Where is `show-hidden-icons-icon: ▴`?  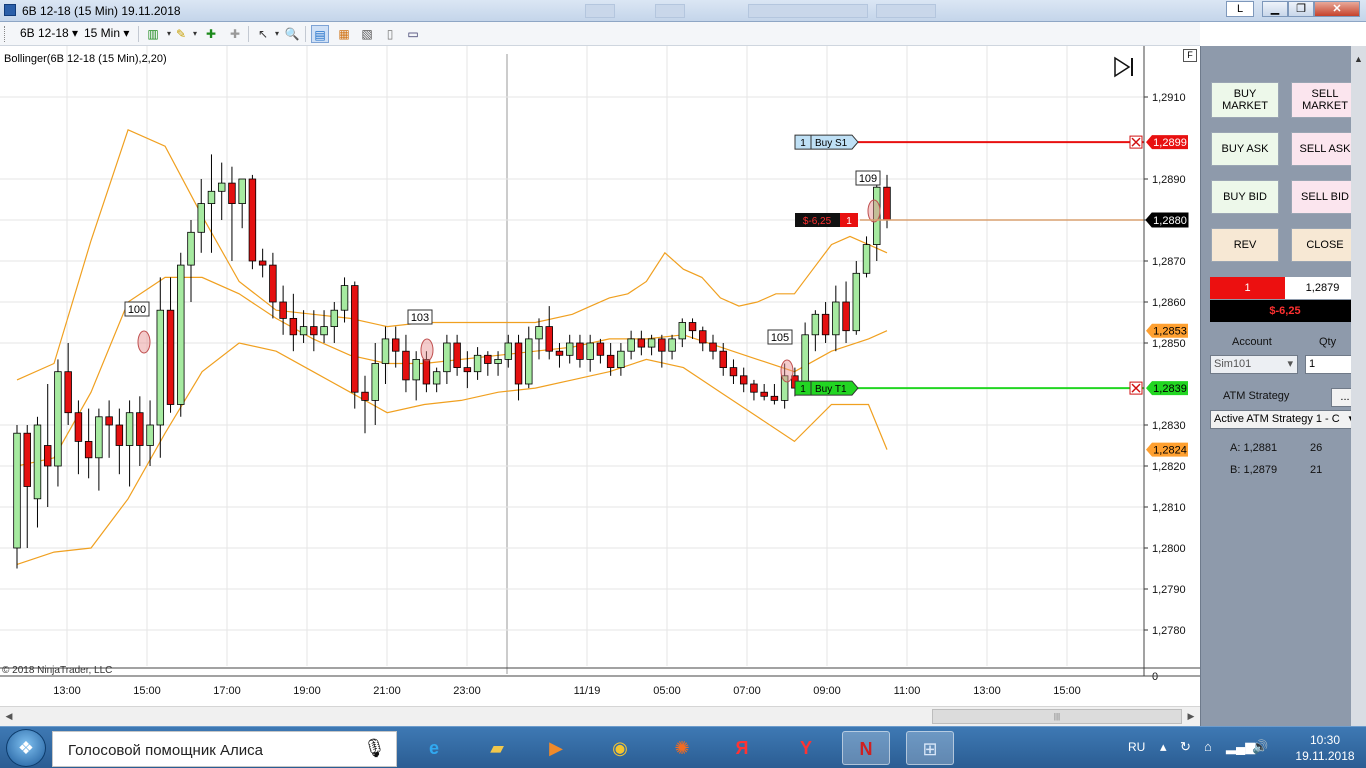
show-hidden-icons-icon: ▴ is located at coordinates (1163, 747).